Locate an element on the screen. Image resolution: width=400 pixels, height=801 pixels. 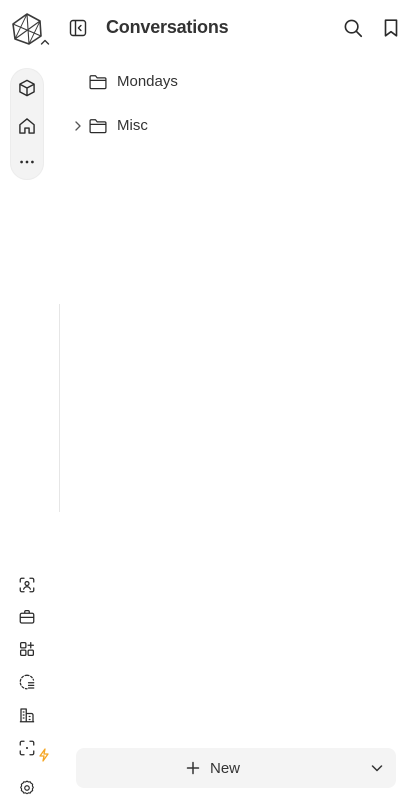
tool-dashed-list is located at coordinates (27, 682).